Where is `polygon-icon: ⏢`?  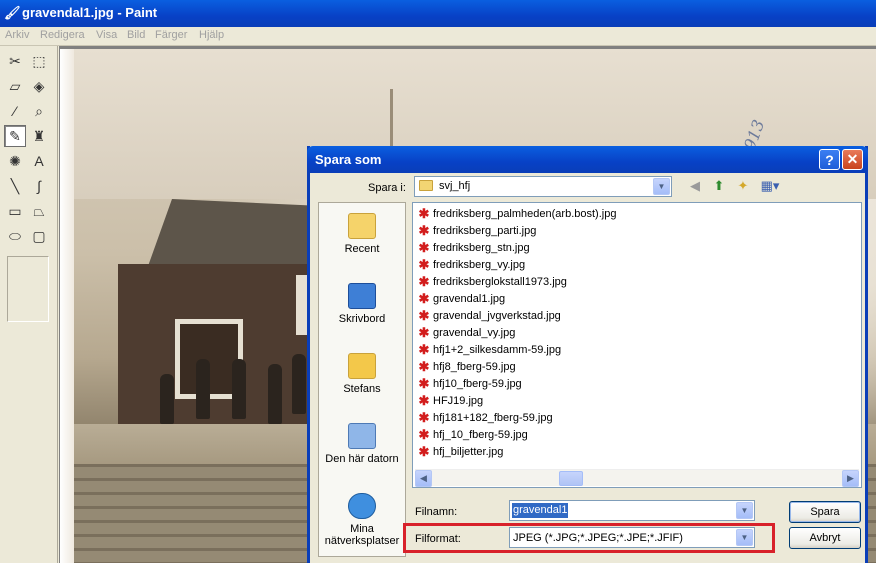
polygon-icon: ⏢ is located at coordinates (39, 211).